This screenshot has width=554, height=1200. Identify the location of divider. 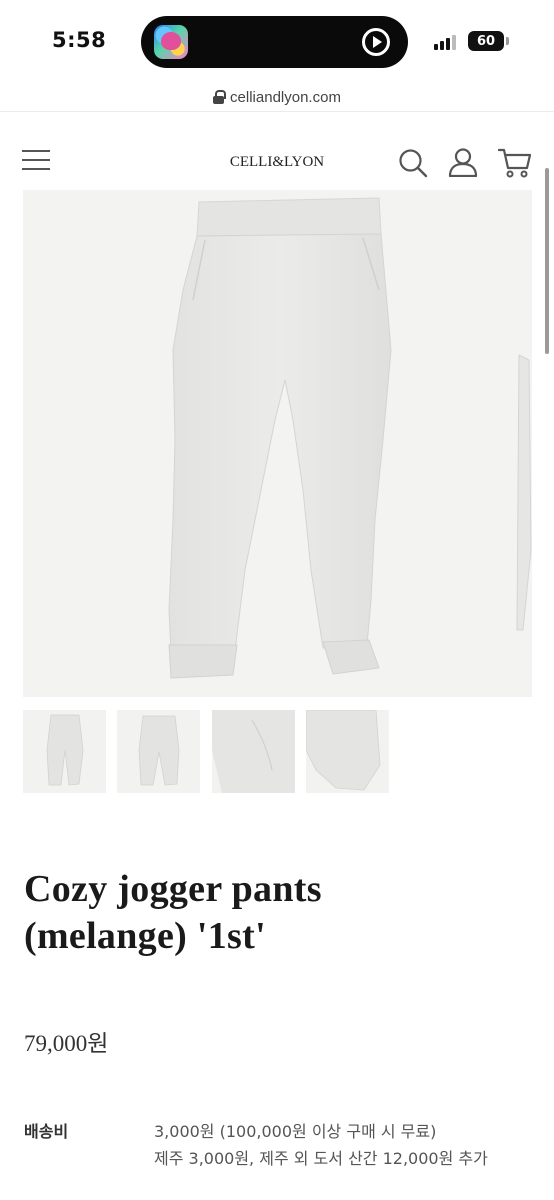
(277, 111).